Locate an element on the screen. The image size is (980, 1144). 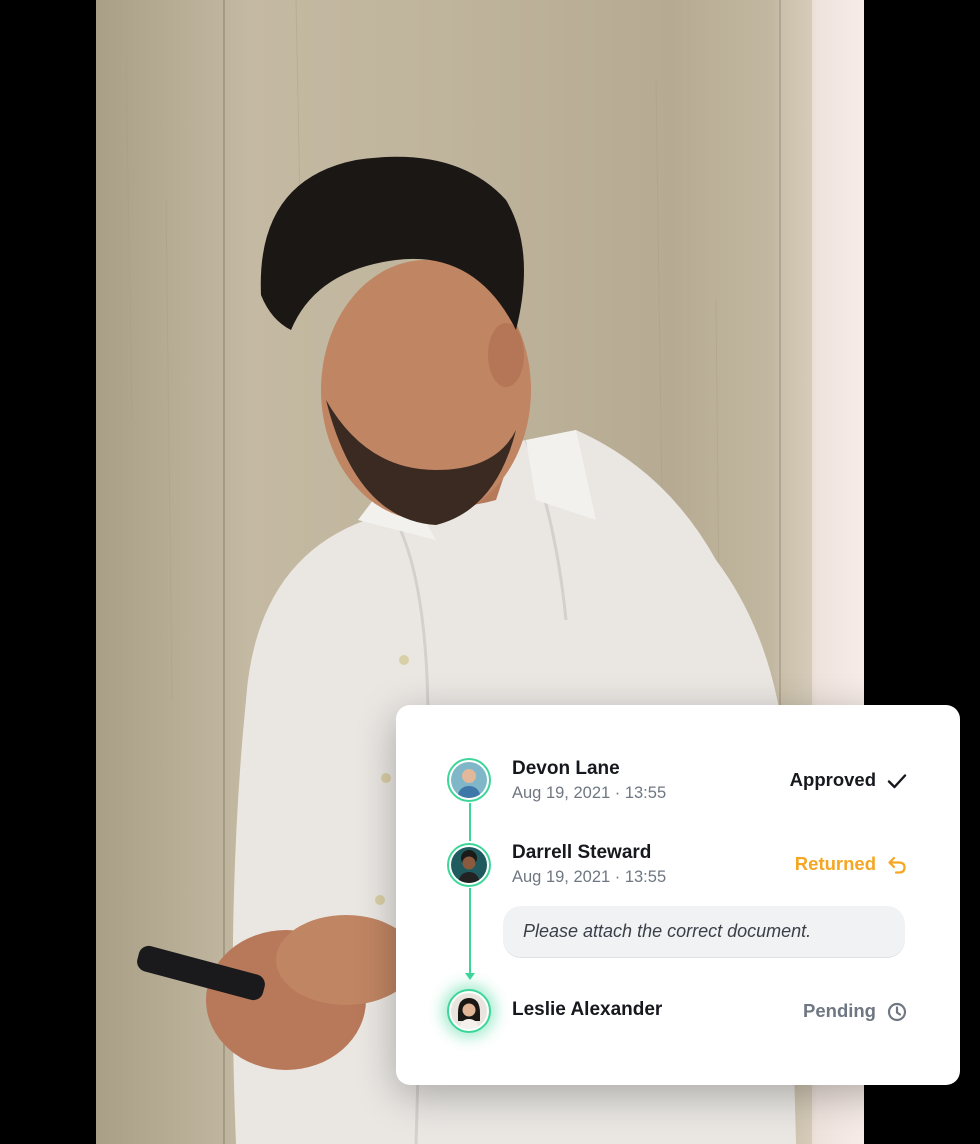
return-arrow-icon is located at coordinates (897, 865).